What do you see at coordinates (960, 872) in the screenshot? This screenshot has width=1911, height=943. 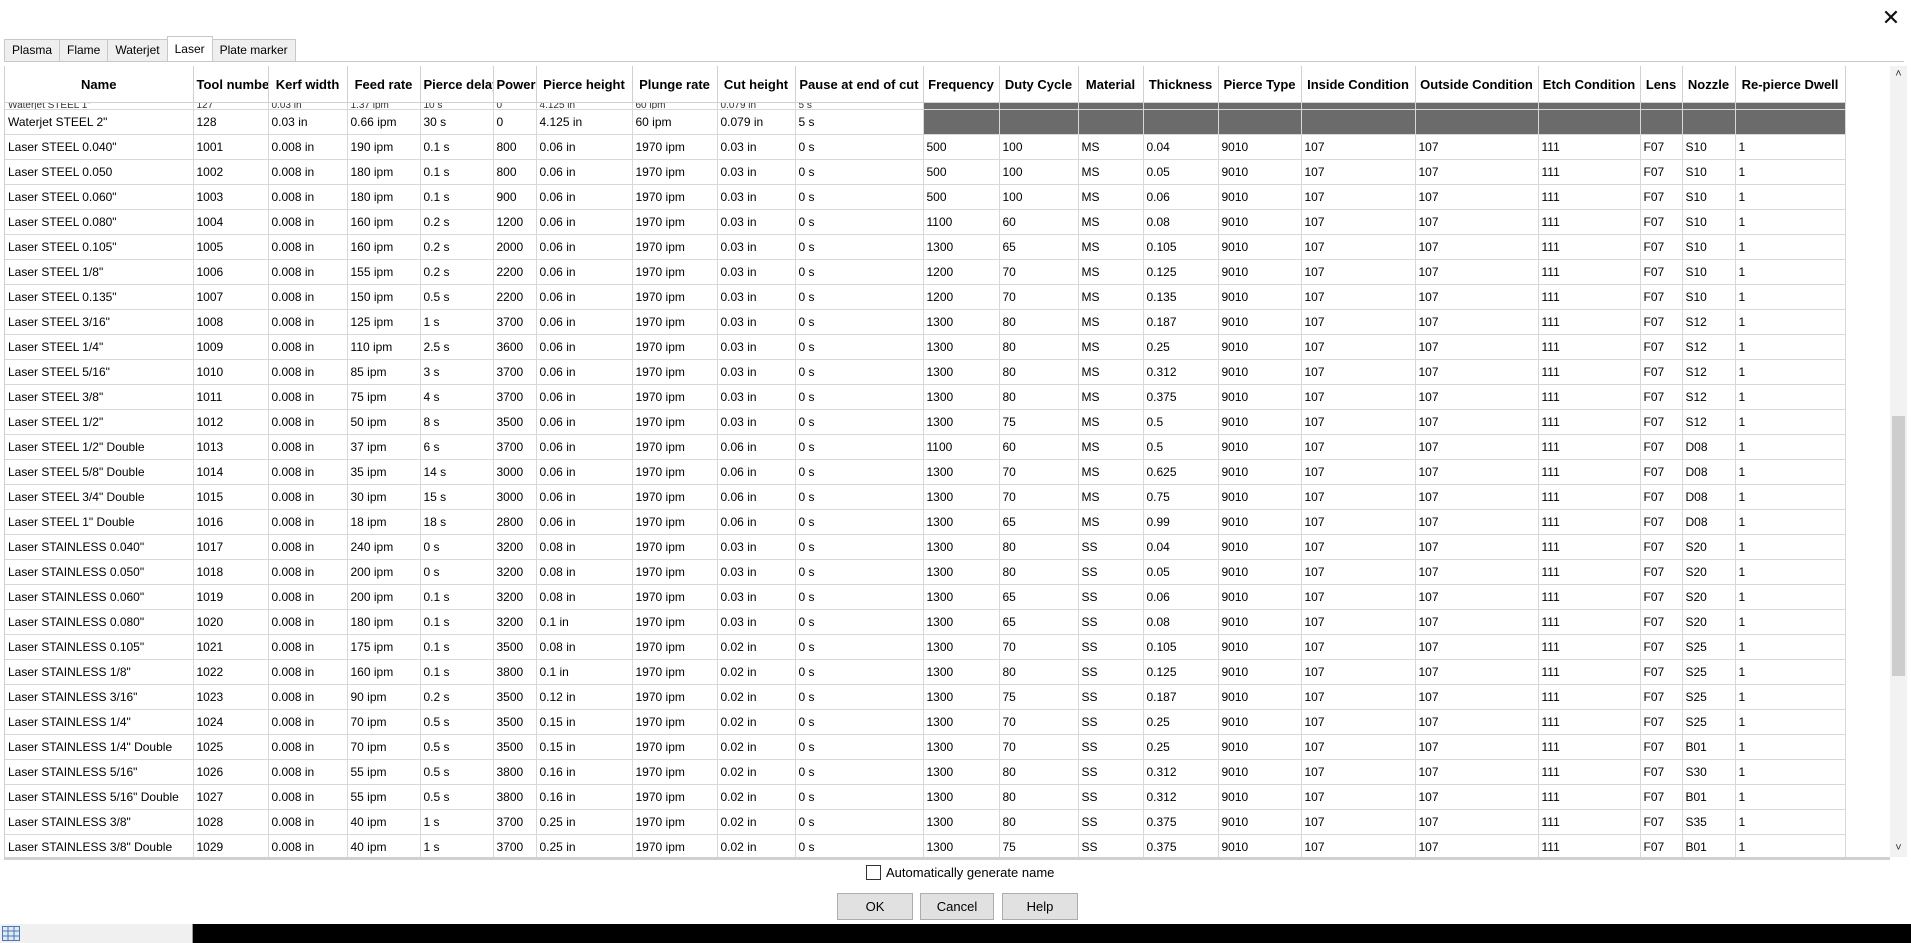 I see `auto-generate-name-option: Automatically generate name` at bounding box center [960, 872].